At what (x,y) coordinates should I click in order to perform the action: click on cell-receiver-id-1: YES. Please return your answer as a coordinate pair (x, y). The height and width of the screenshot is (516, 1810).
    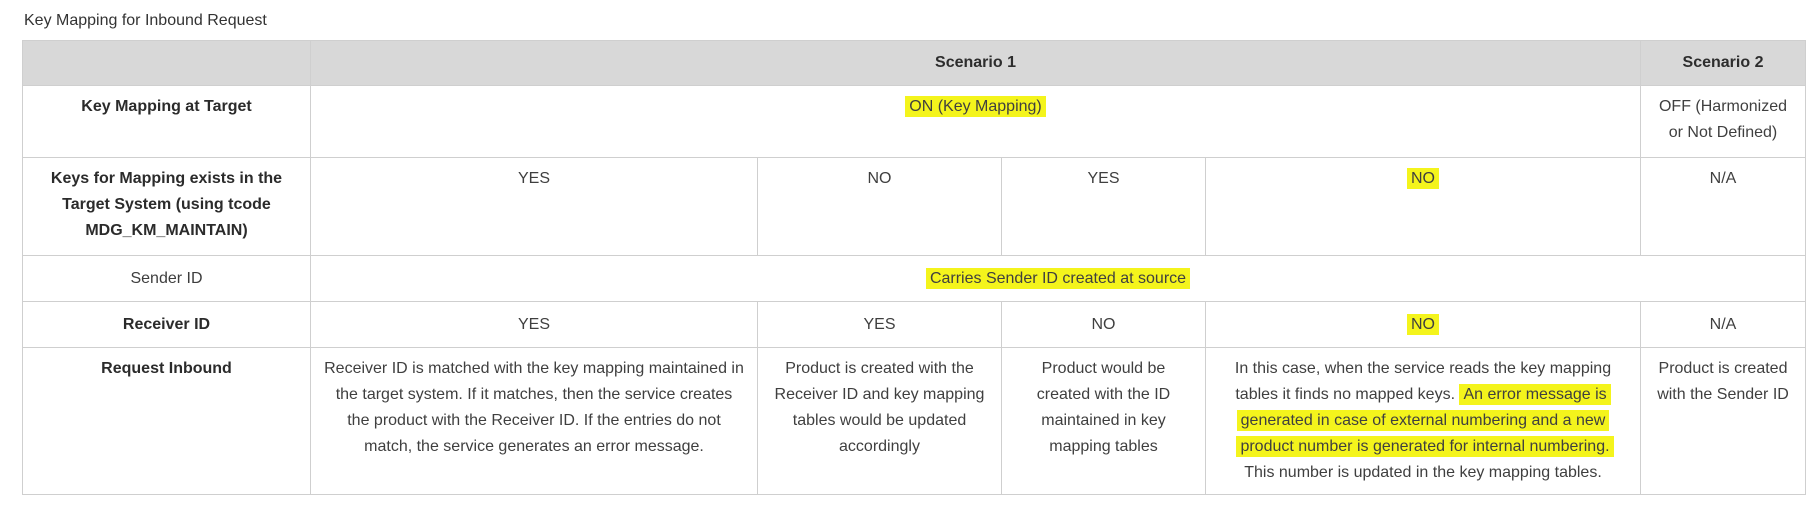
    Looking at the image, I should click on (534, 324).